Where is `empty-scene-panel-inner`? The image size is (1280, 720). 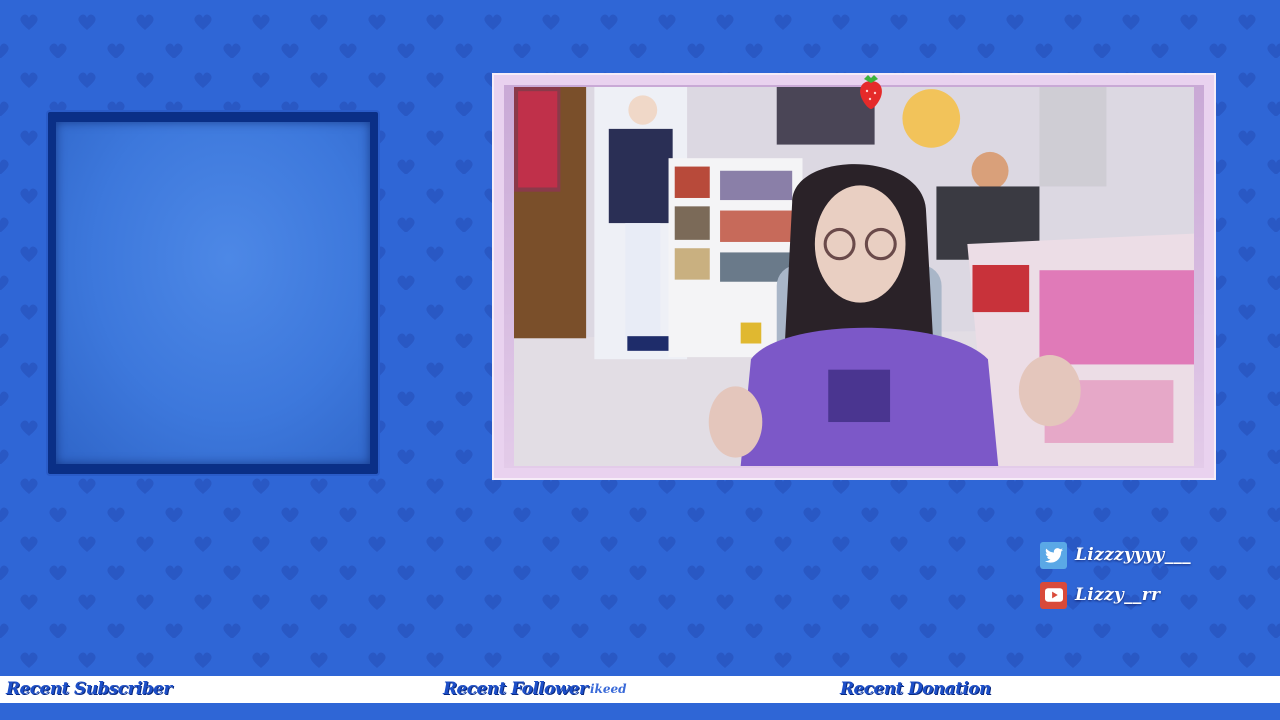
empty-scene-panel-inner is located at coordinates (213, 293).